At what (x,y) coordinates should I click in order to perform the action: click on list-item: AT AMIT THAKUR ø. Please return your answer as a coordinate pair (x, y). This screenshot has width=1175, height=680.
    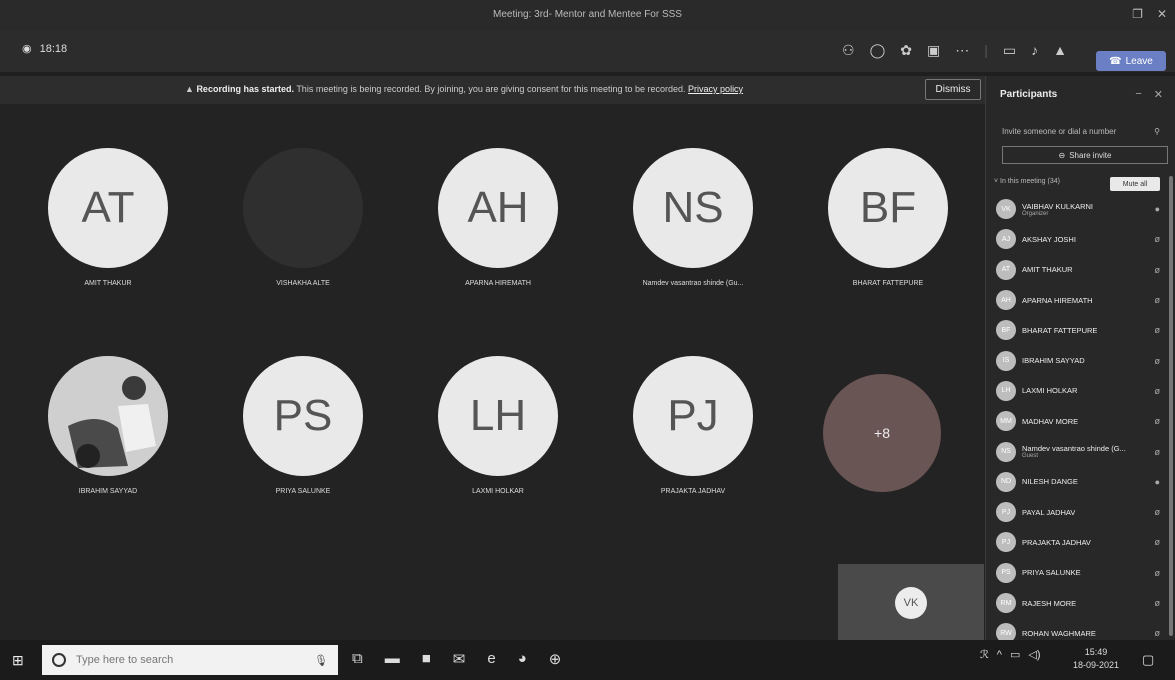
    Looking at the image, I should click on (1082, 270).